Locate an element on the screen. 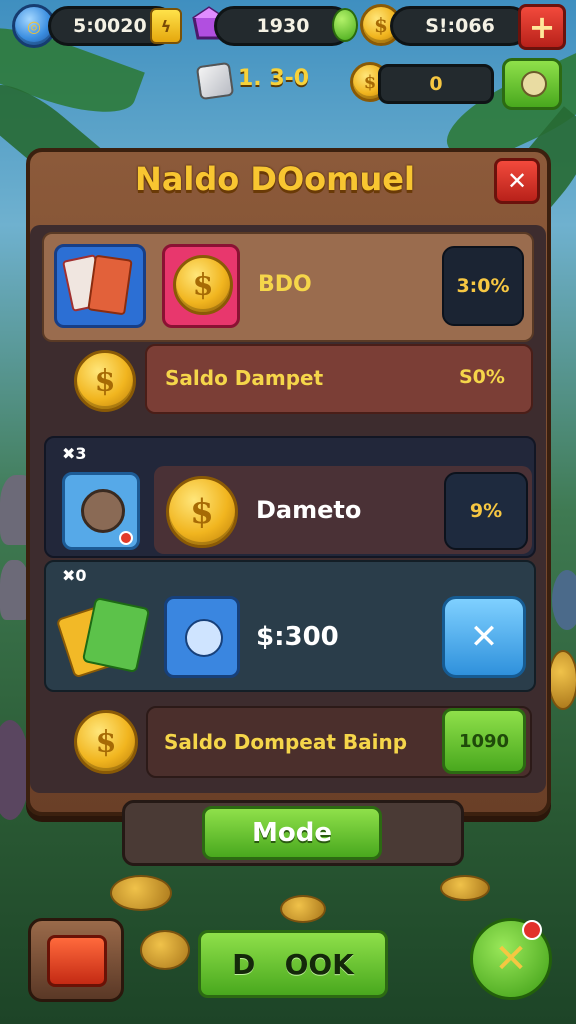 The height and width of the screenshot is (1024, 576). coins-display: S!:066 is located at coordinates (460, 26).